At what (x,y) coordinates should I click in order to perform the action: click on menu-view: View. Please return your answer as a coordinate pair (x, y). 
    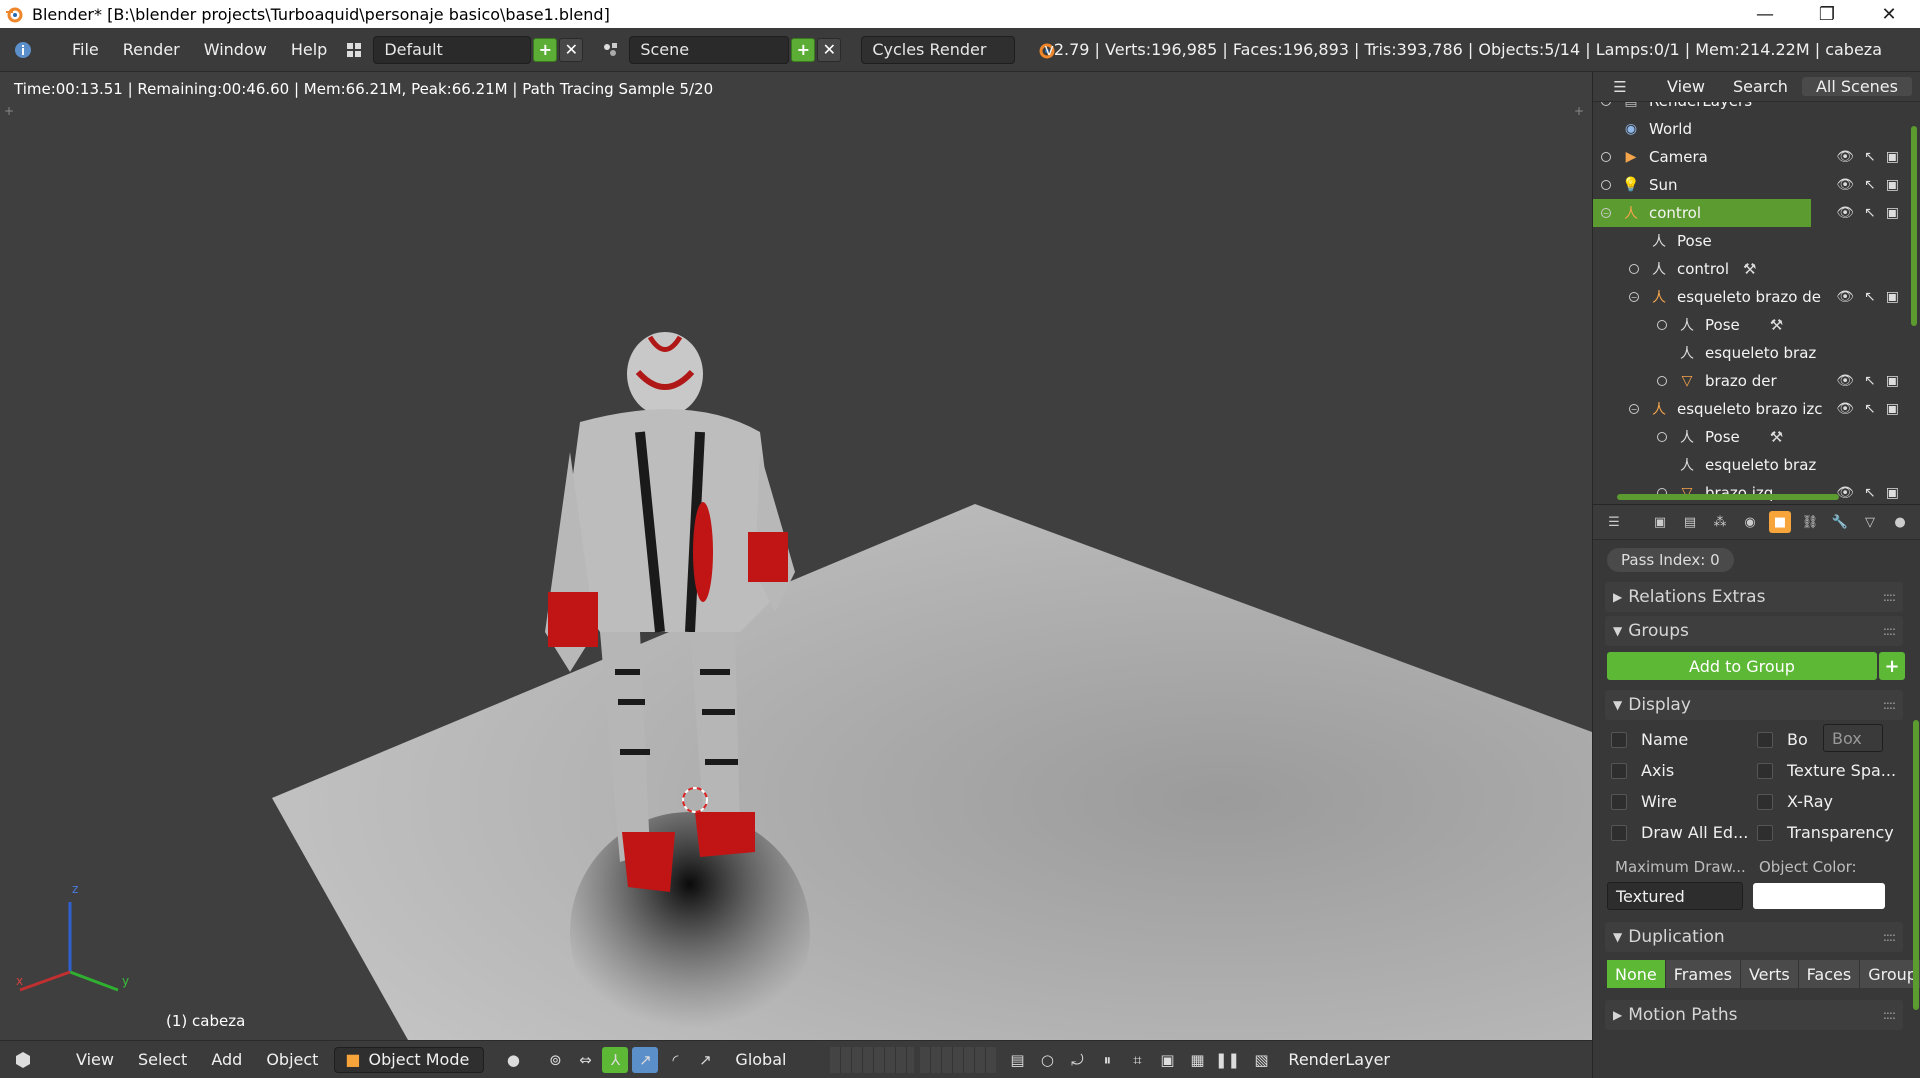
    Looking at the image, I should click on (95, 1059).